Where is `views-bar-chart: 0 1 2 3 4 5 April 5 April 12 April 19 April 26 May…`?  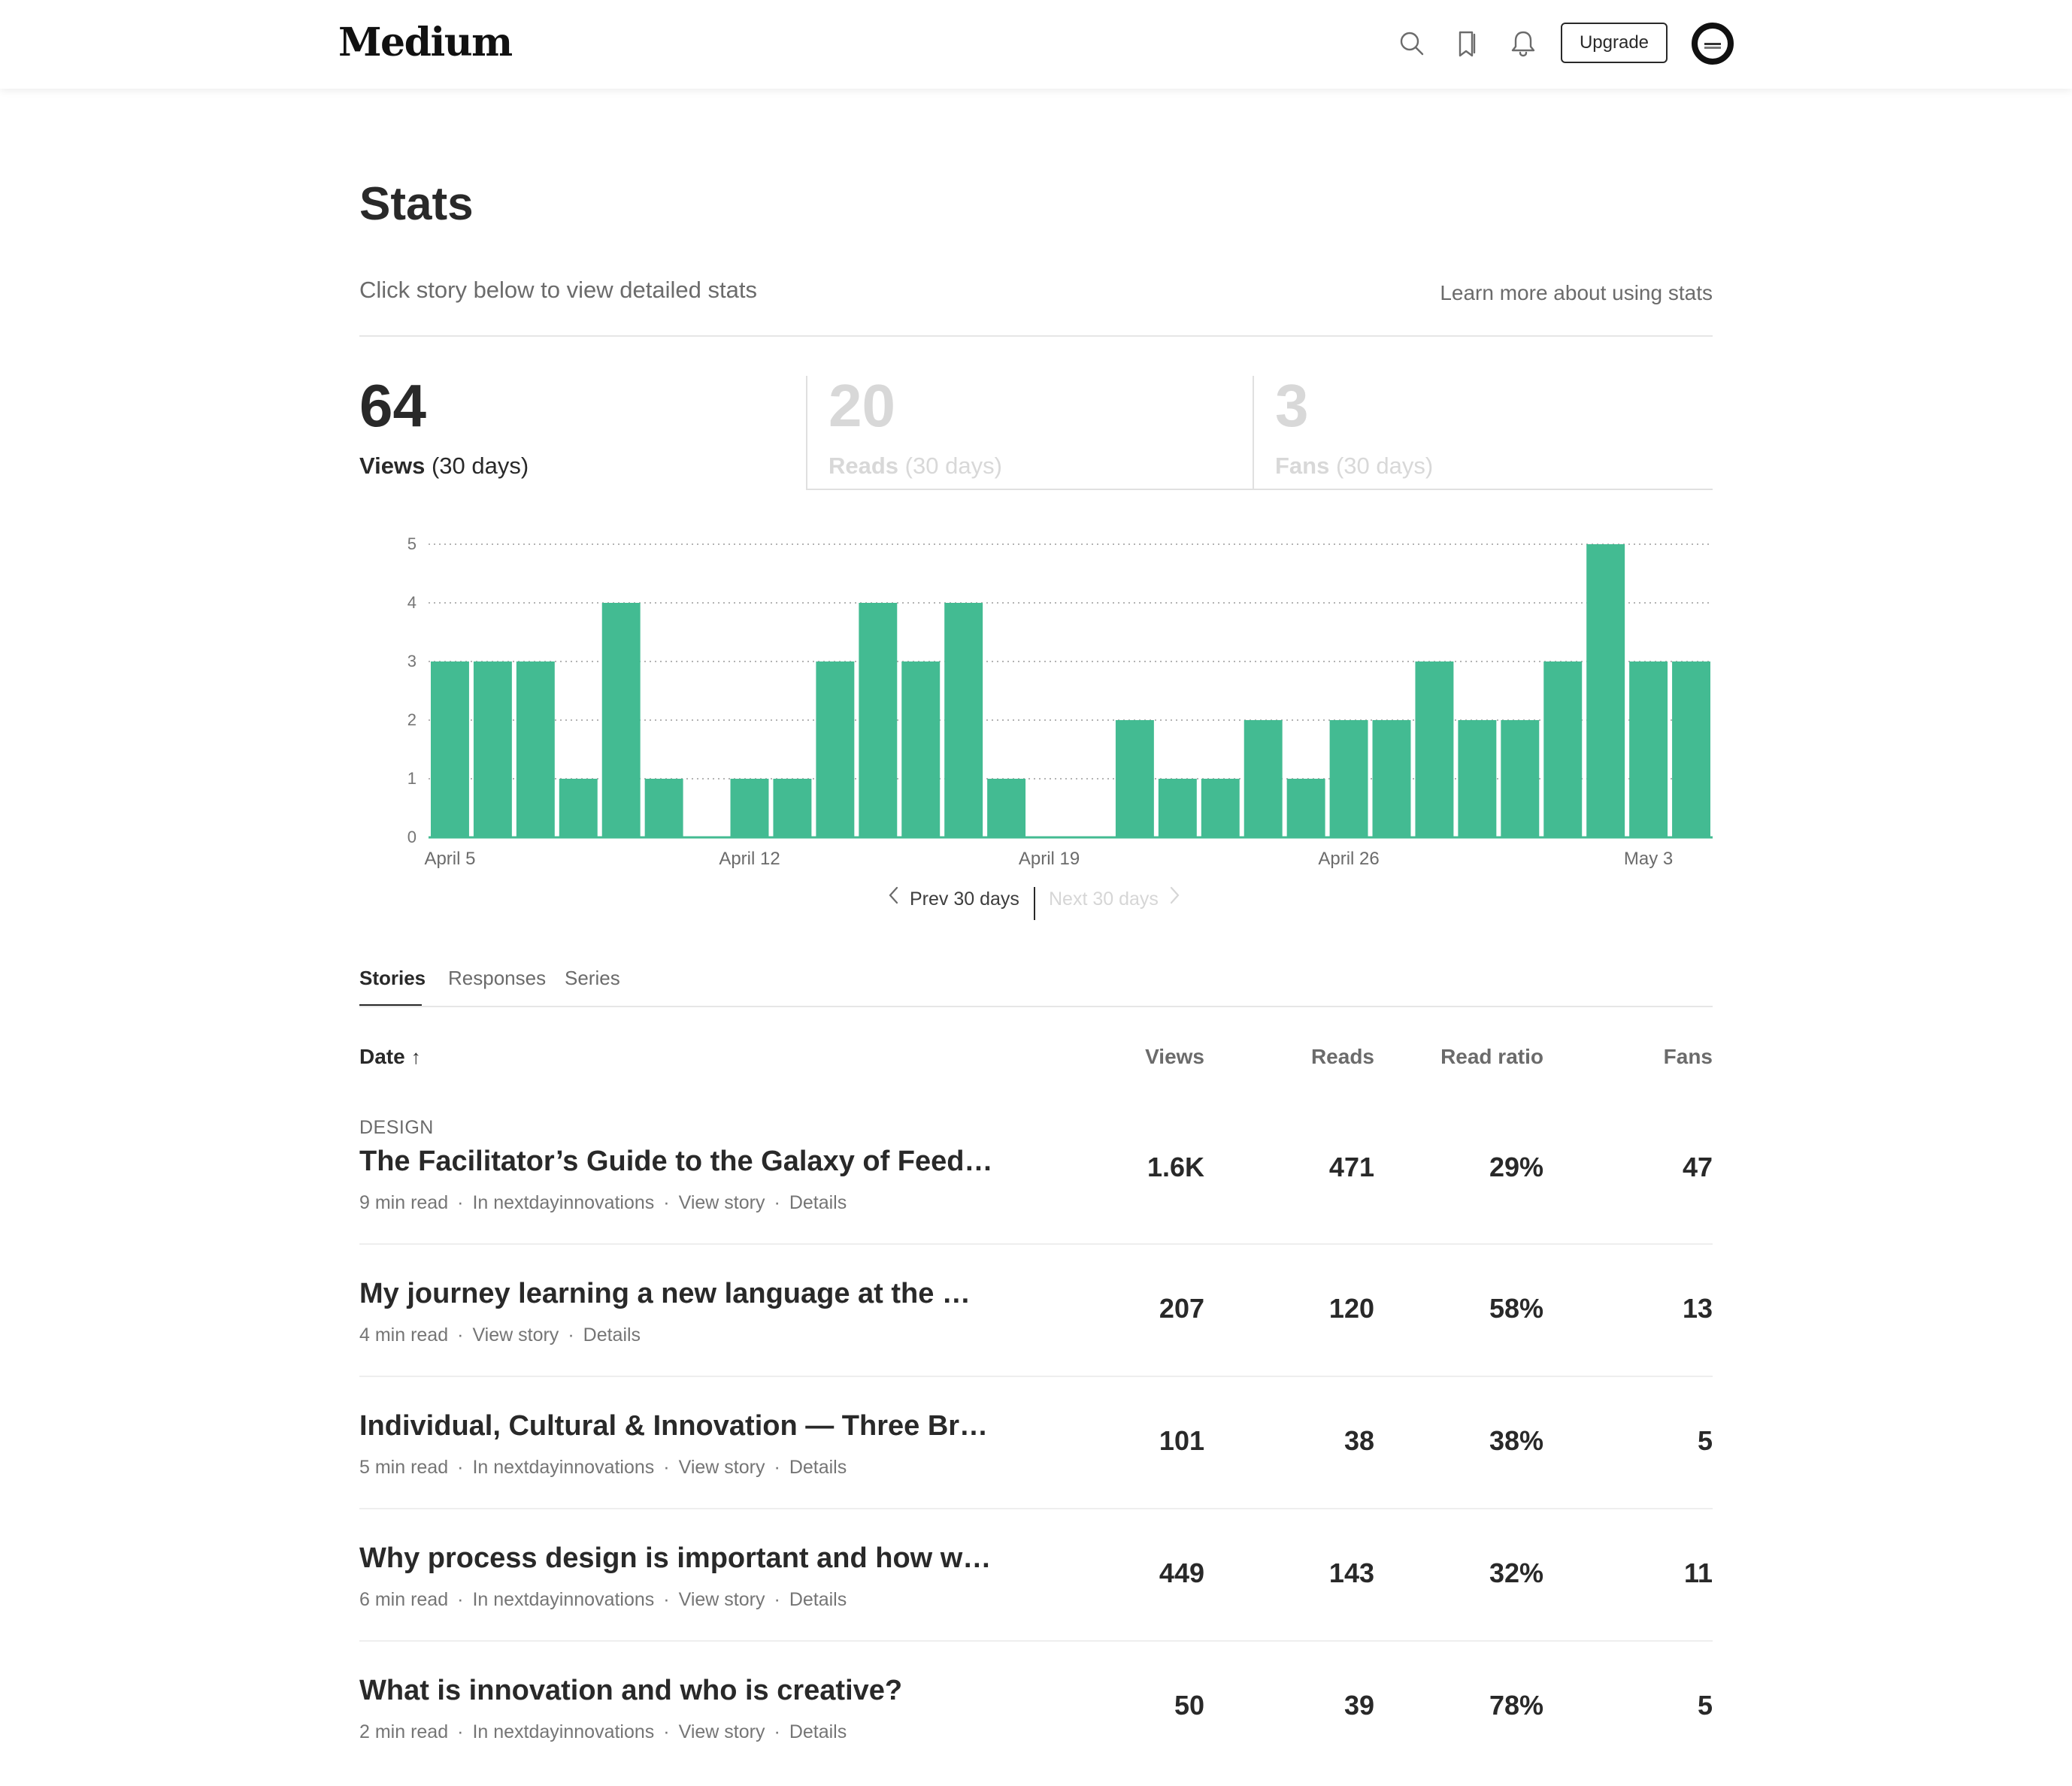
views-bar-chart: 0 1 2 3 4 5 April 5 April 12 April 19 April 26 May… is located at coordinates (1060, 701).